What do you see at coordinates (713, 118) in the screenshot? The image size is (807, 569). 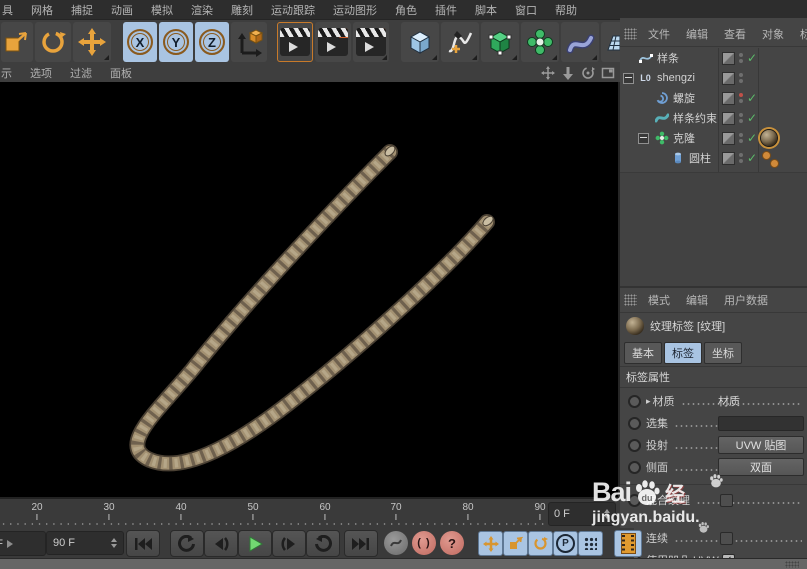 I see `tree-item-spline-wrap: 样条约束 ✓` at bounding box center [713, 118].